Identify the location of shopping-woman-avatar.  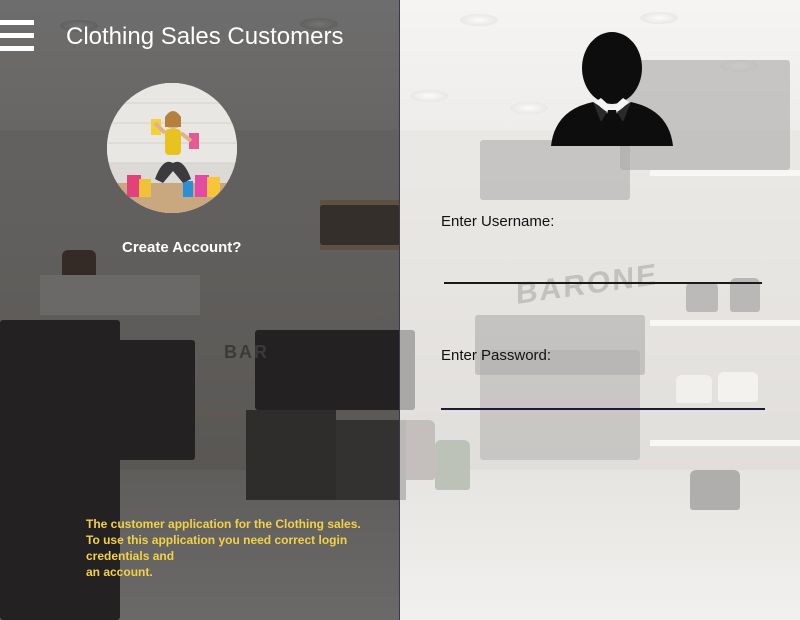
(172, 148).